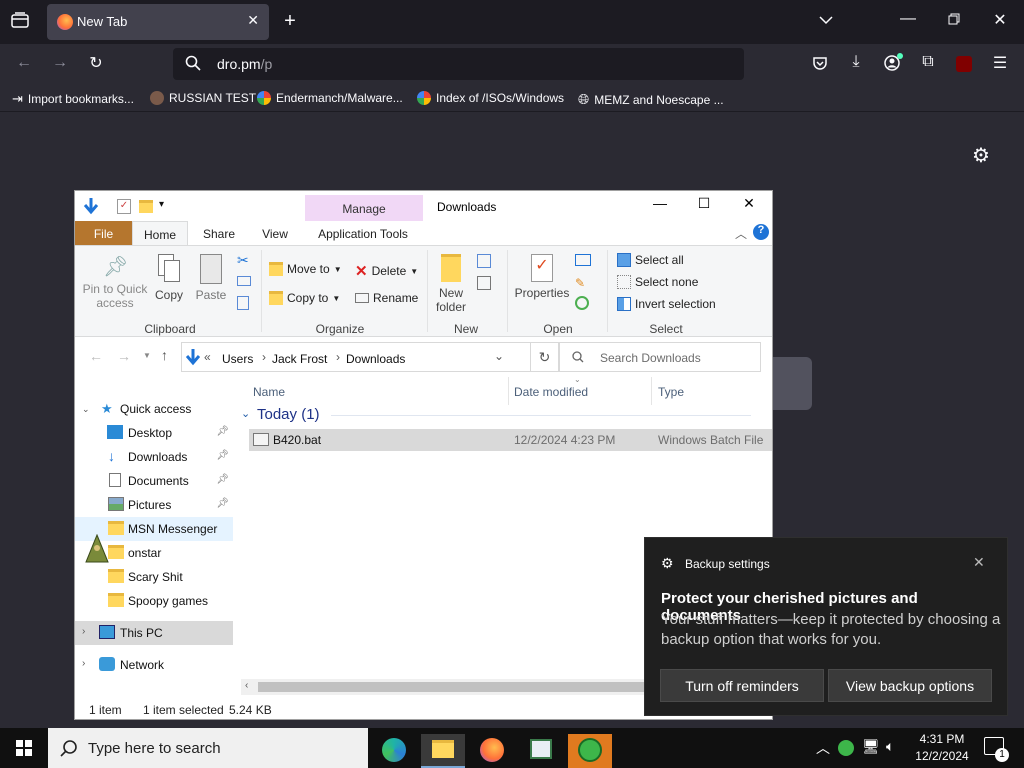 This screenshot has height=768, width=1024. I want to click on scrollbar-thumb, so click(468, 687).